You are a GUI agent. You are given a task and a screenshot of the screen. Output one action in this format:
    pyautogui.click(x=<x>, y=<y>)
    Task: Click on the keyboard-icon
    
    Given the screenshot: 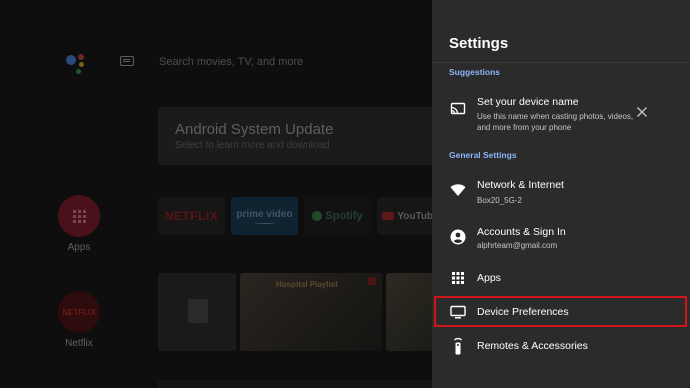 What is the action you would take?
    pyautogui.click(x=127, y=61)
    